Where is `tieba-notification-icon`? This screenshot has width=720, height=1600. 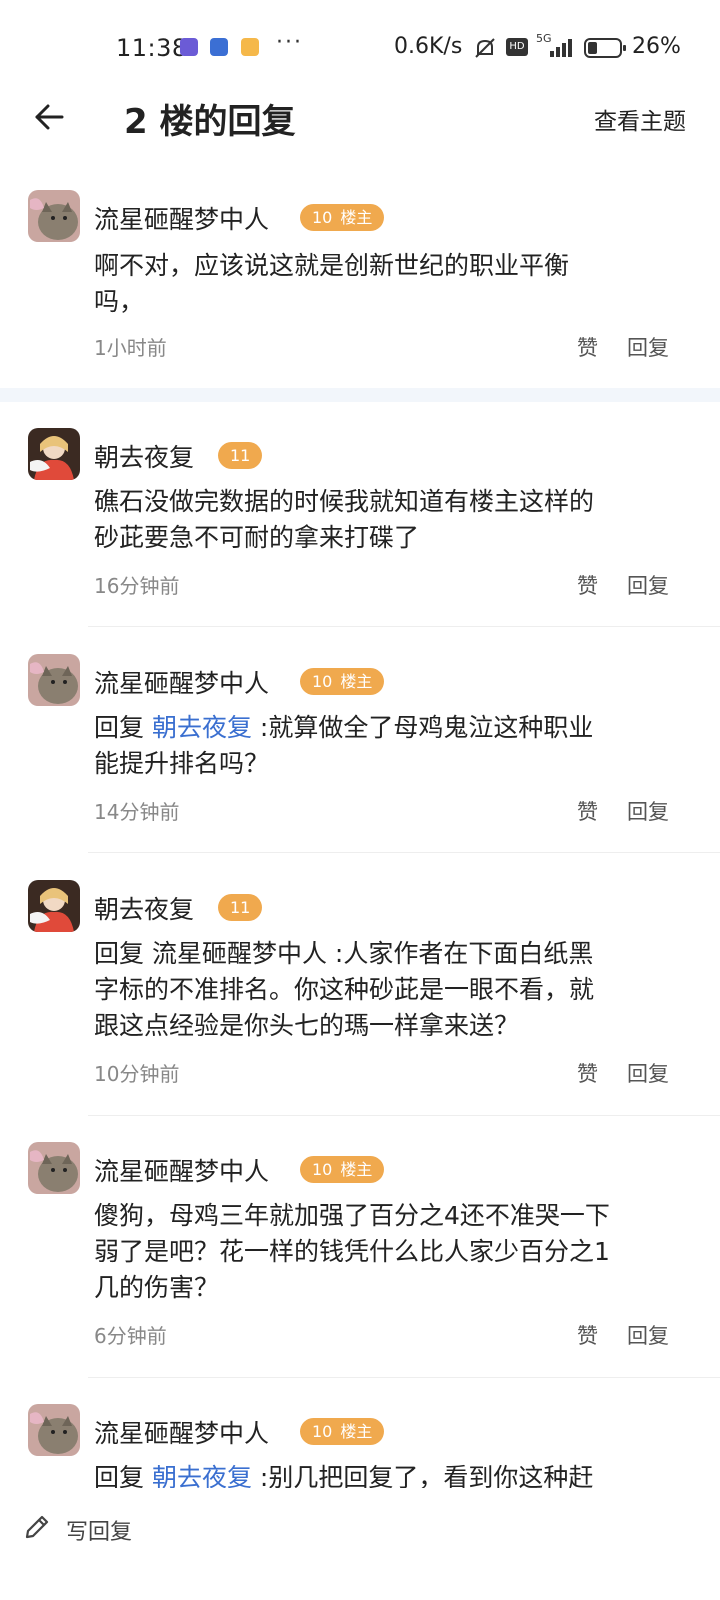 tieba-notification-icon is located at coordinates (189, 47).